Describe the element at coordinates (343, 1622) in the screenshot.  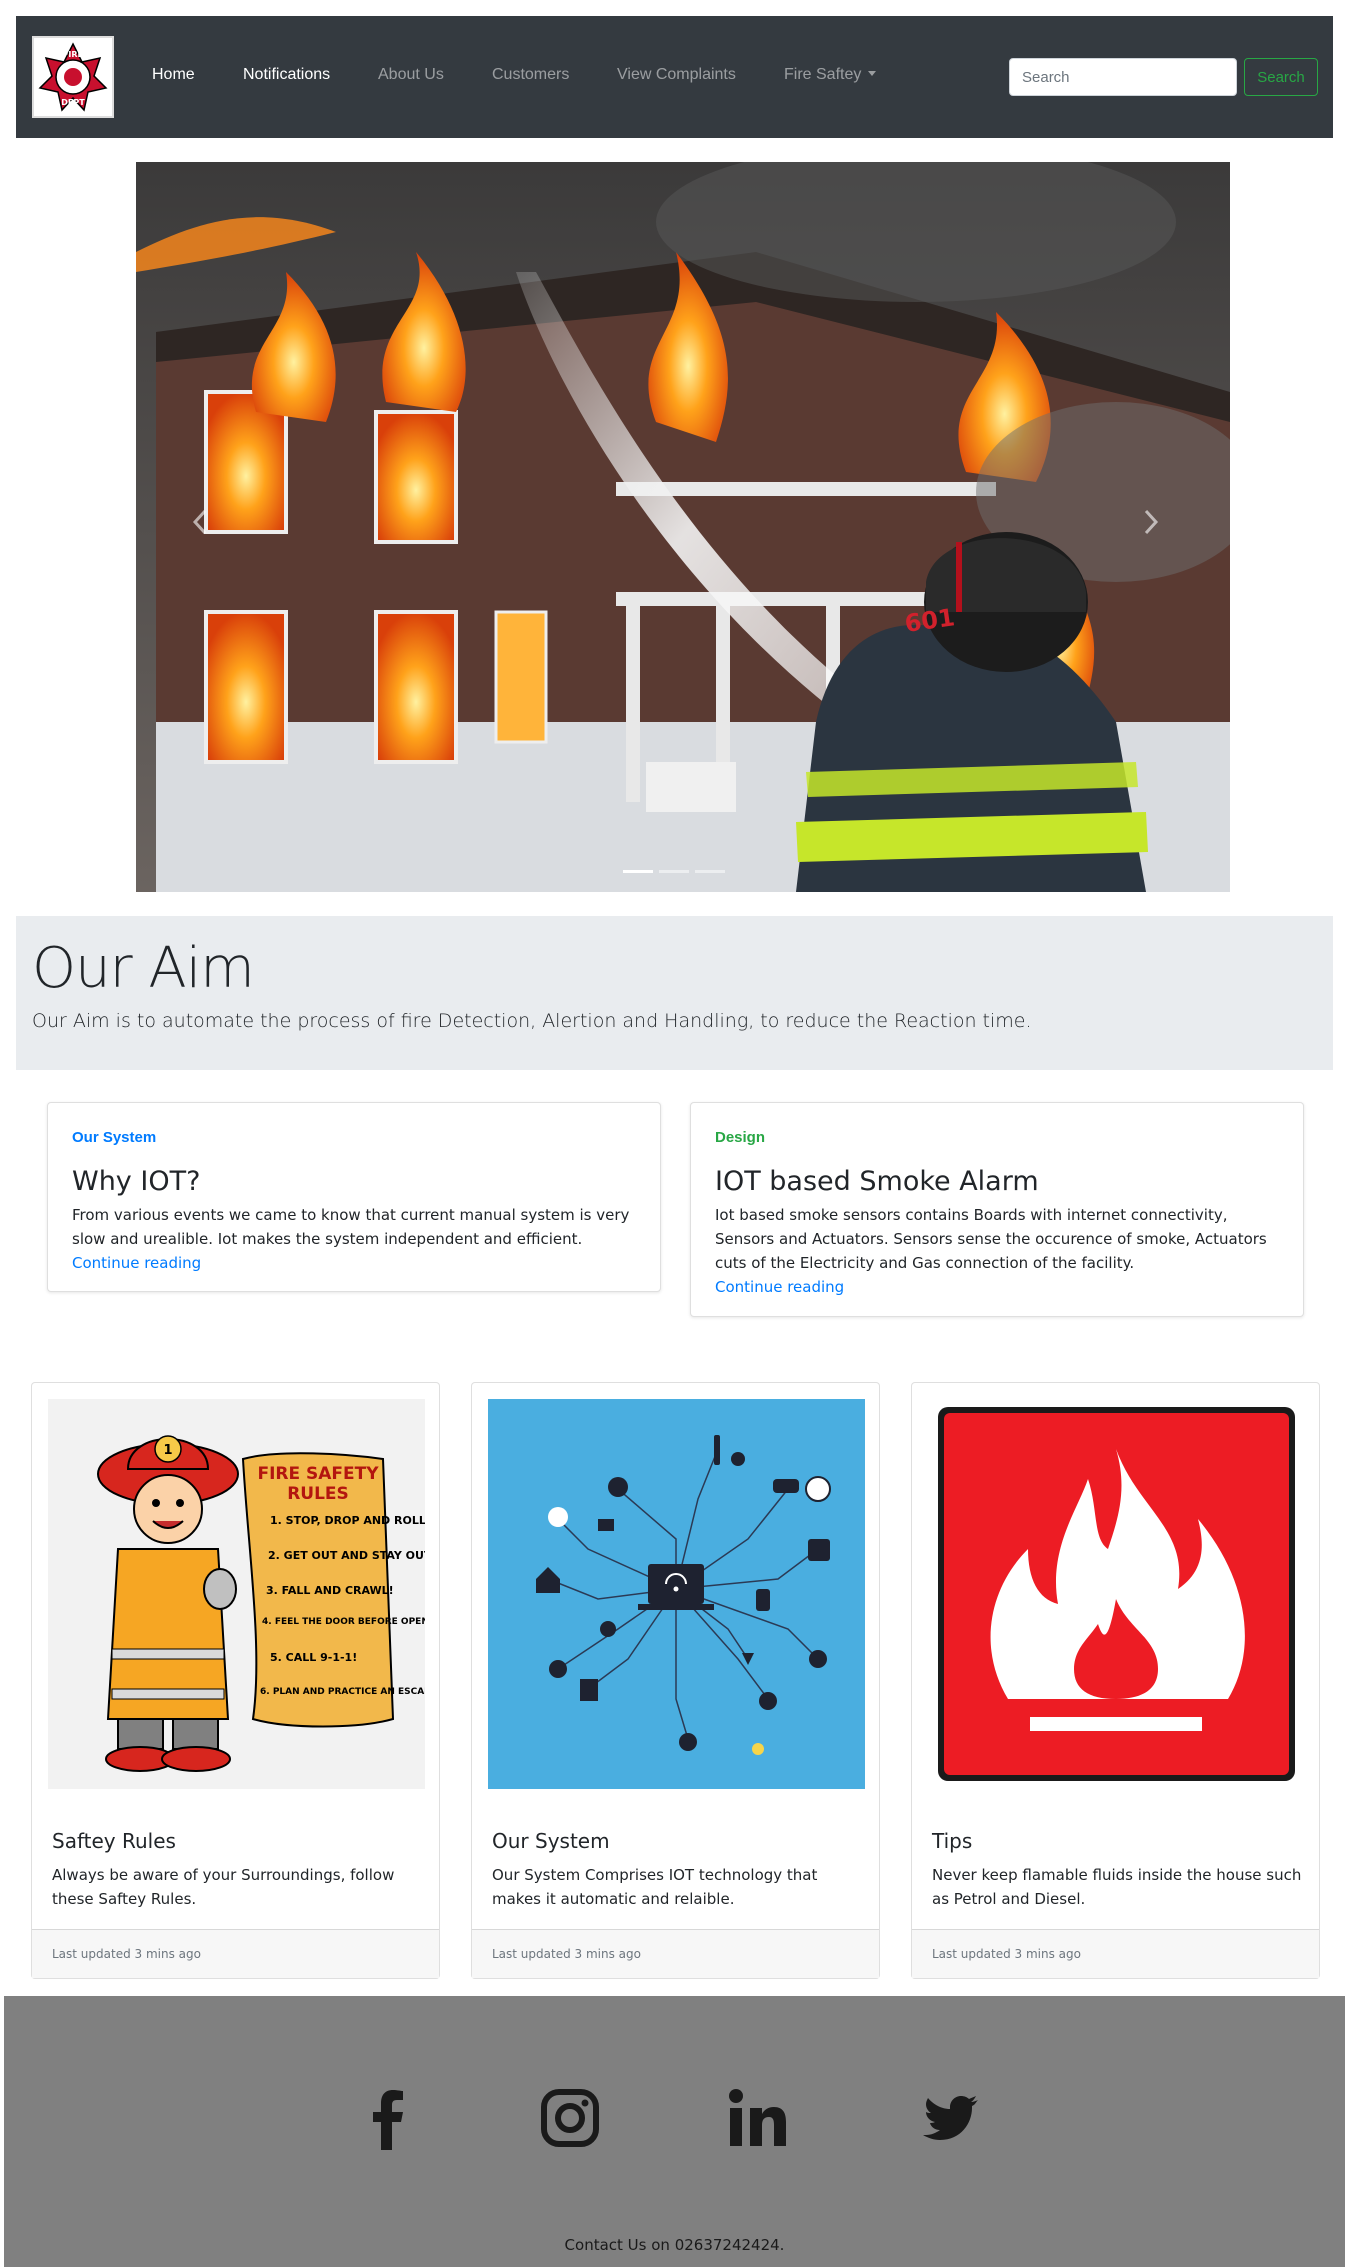
I see `poster-rule: 4. FEEL THE DOOR BEFORE OPENING!` at that location.